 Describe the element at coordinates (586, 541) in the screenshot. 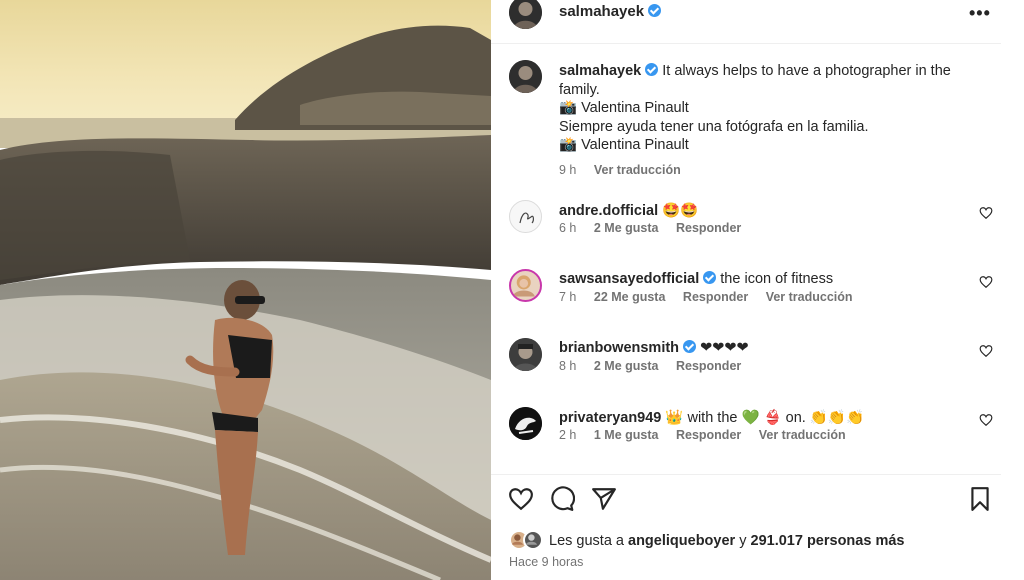

I see `likes-prefix: Les gusta a` at that location.